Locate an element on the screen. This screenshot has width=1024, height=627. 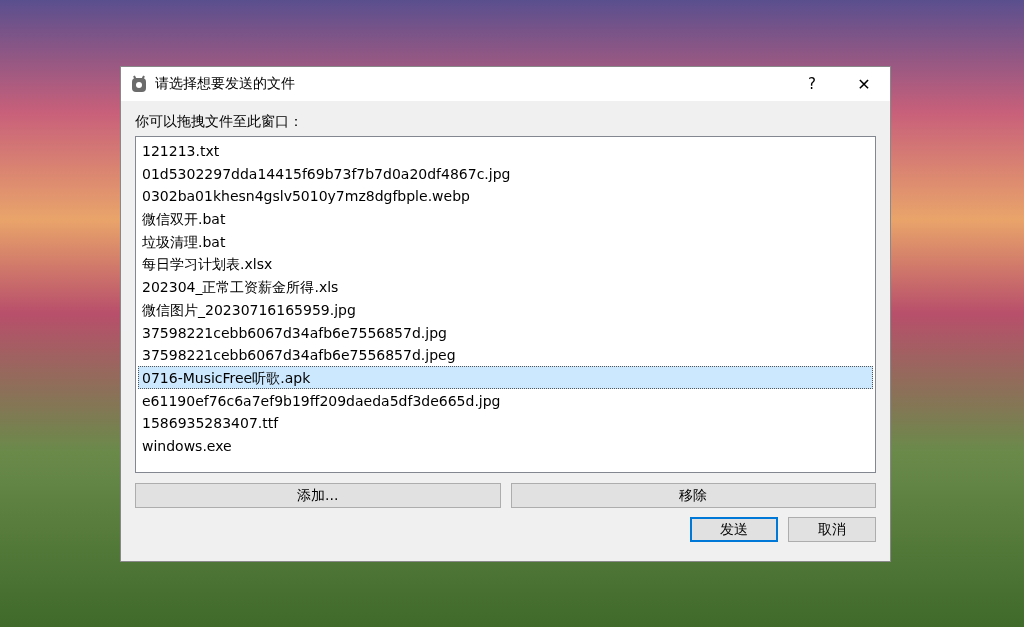
dialog-button: 取消 is located at coordinates (832, 529).